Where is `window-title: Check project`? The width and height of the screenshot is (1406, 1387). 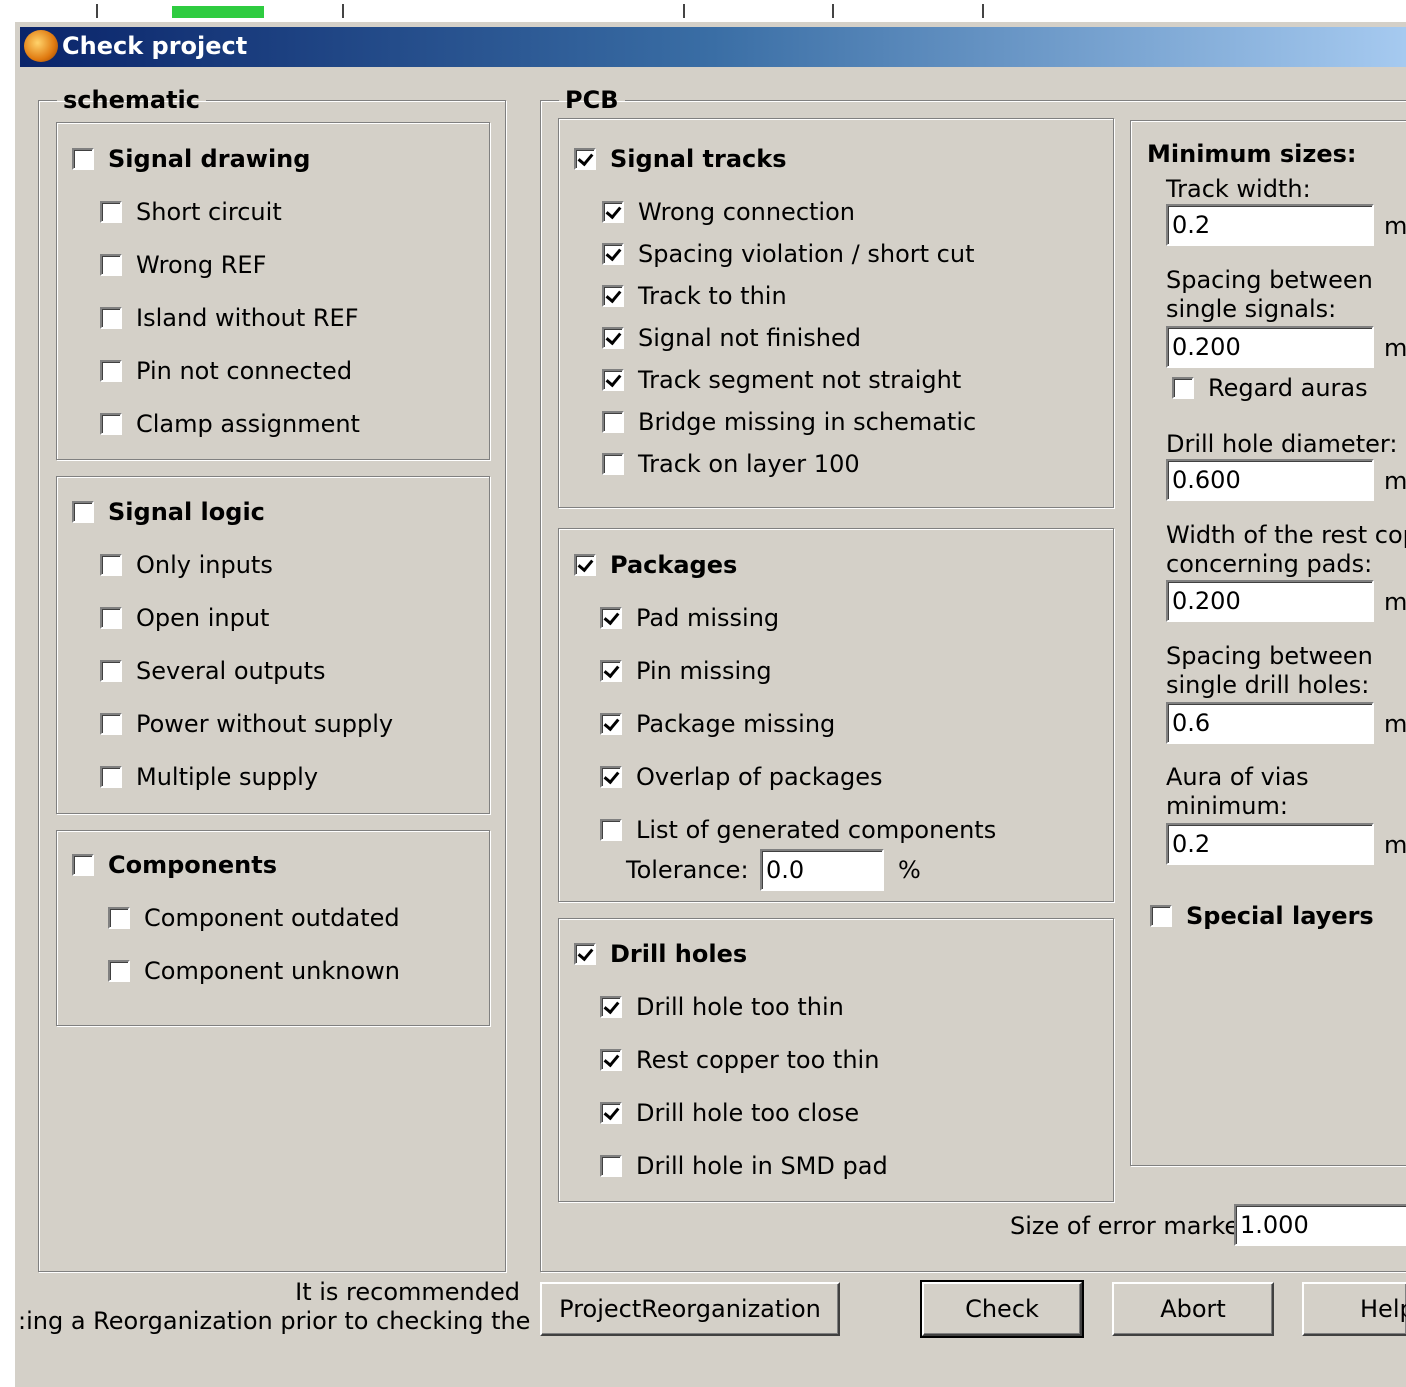
window-title: Check project is located at coordinates (155, 46).